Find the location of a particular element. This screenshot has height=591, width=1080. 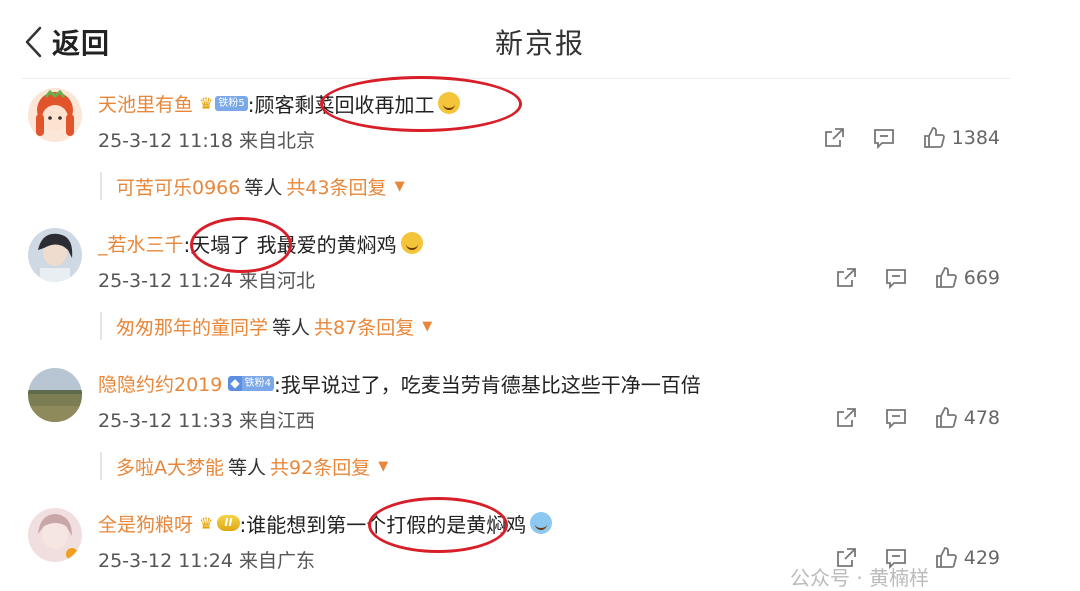

header-divider is located at coordinates (516, 78).